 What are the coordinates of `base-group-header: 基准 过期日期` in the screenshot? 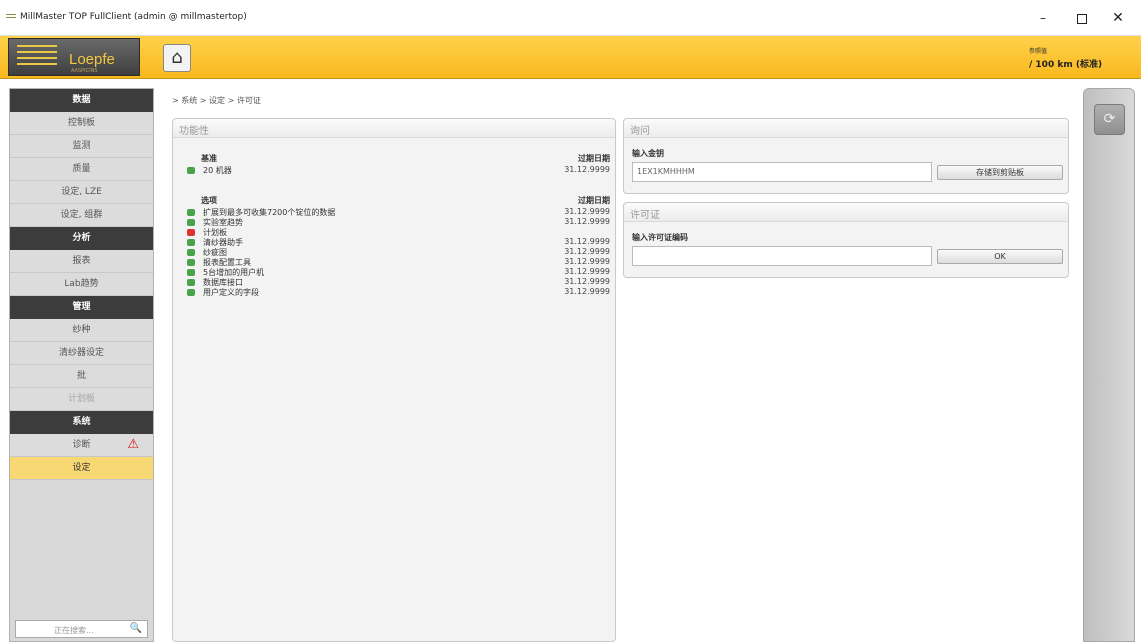 It's located at (397, 159).